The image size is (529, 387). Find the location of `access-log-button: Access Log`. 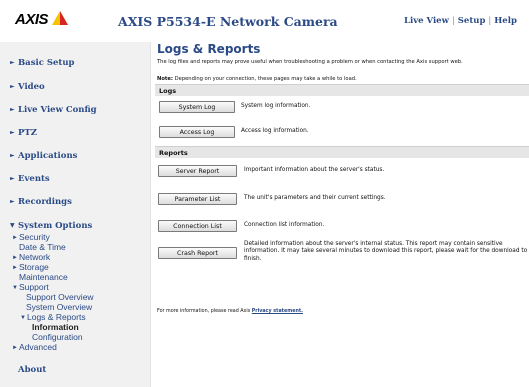

access-log-button: Access Log is located at coordinates (197, 132).